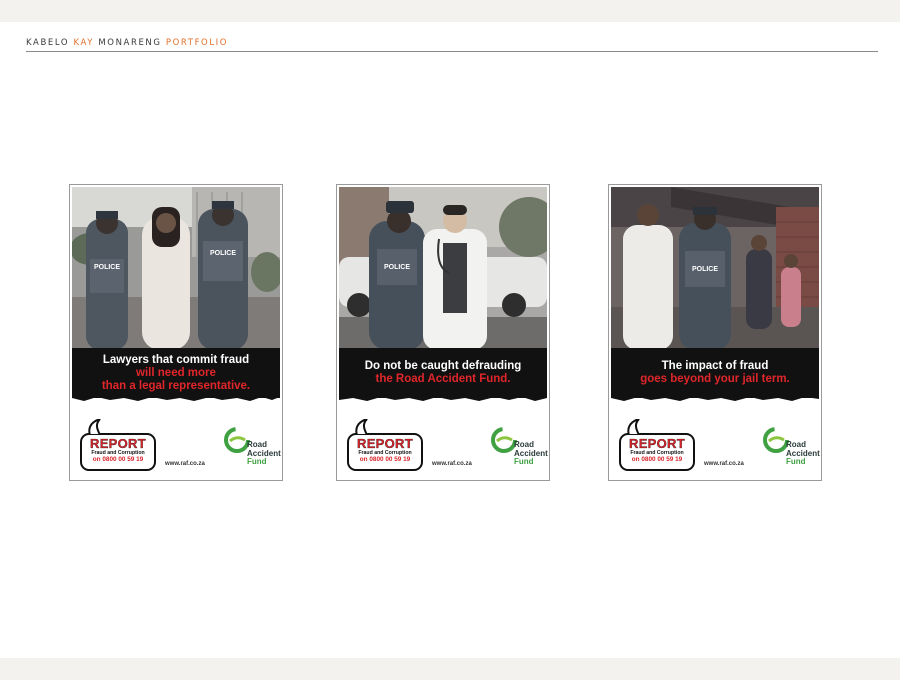  I want to click on poster-photo-lawyers: POLICE POLICE, so click(176, 268).